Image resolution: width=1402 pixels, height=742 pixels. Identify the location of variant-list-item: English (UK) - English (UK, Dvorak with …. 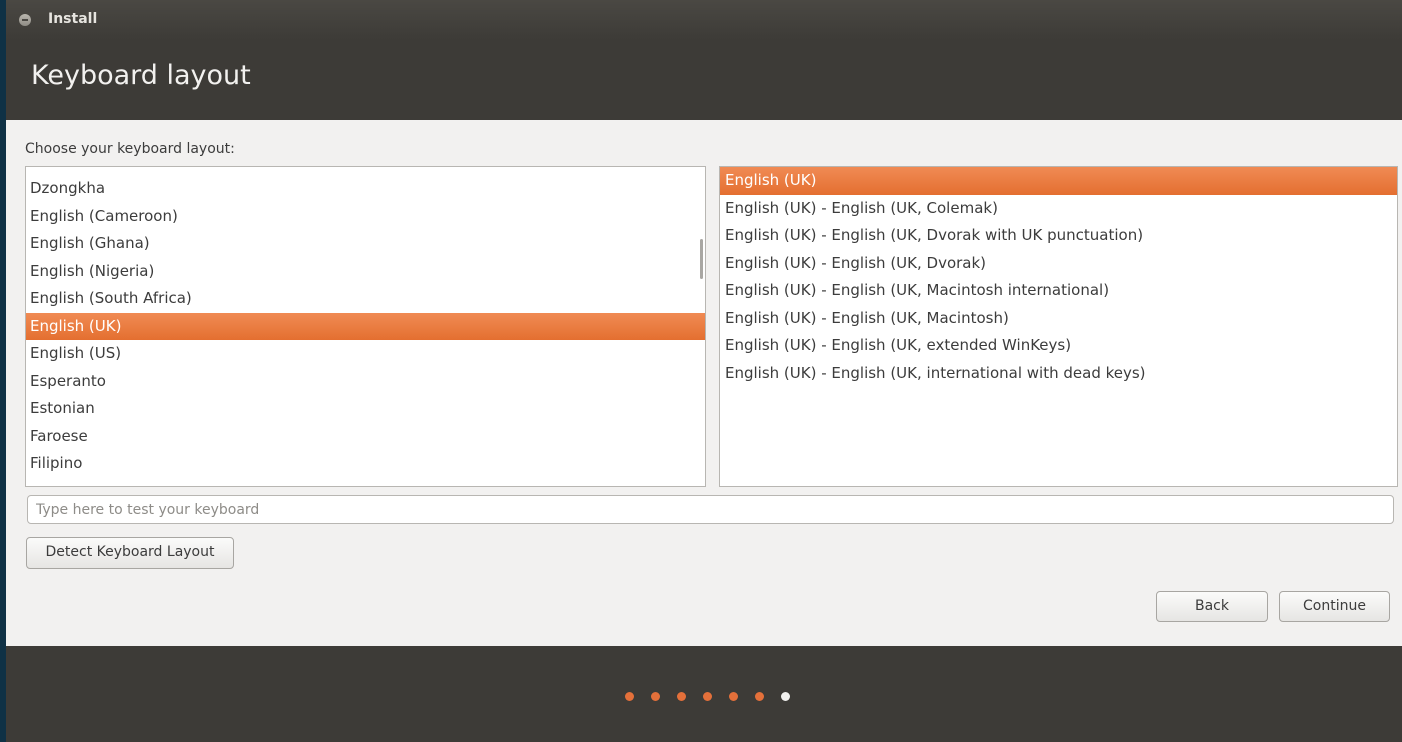
(1058, 236).